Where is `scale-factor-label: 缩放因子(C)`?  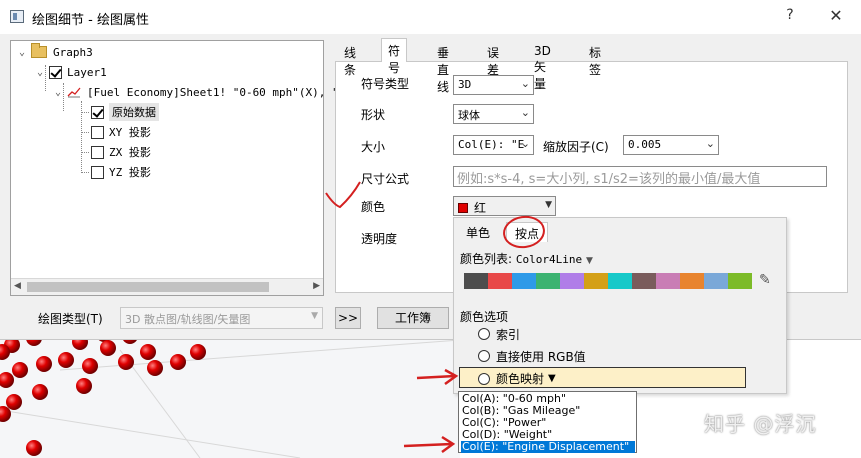 scale-factor-label: 缩放因子(C) is located at coordinates (576, 147).